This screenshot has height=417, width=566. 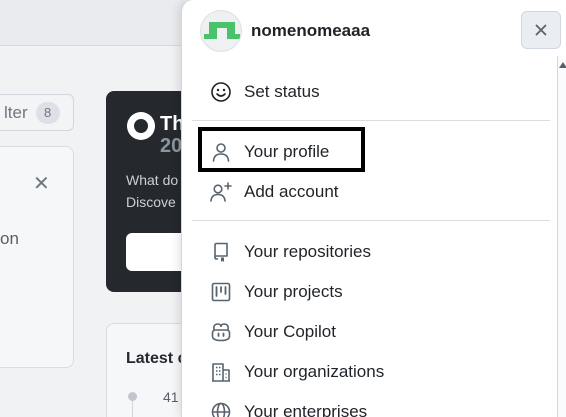 I want to click on menu-item-add-account: Add account, so click(x=369, y=192).